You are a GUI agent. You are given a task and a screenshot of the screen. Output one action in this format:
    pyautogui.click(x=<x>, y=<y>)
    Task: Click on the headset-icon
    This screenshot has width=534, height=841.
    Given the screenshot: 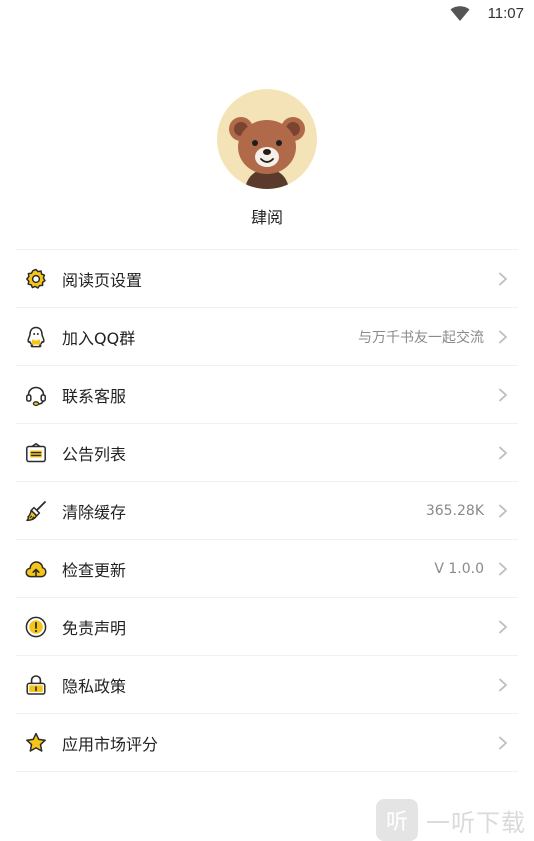 What is the action you would take?
    pyautogui.click(x=36, y=395)
    